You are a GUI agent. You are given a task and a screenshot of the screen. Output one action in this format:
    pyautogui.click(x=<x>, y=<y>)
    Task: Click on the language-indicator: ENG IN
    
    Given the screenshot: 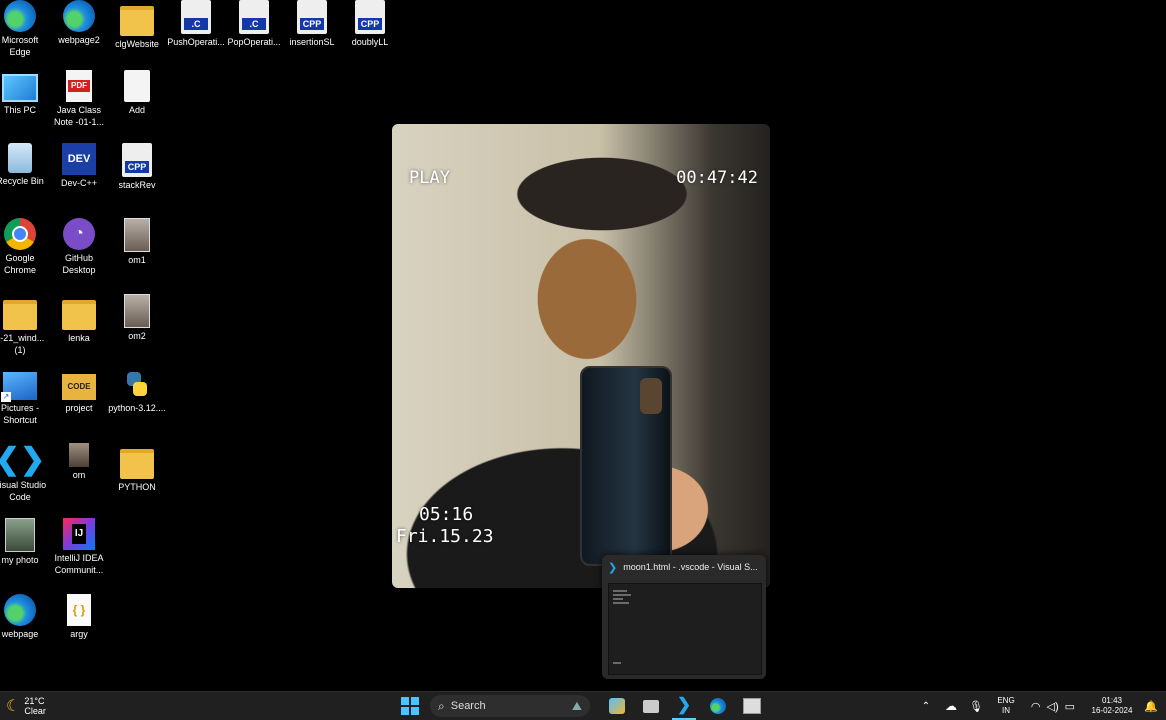 What is the action you would take?
    pyautogui.click(x=1006, y=706)
    